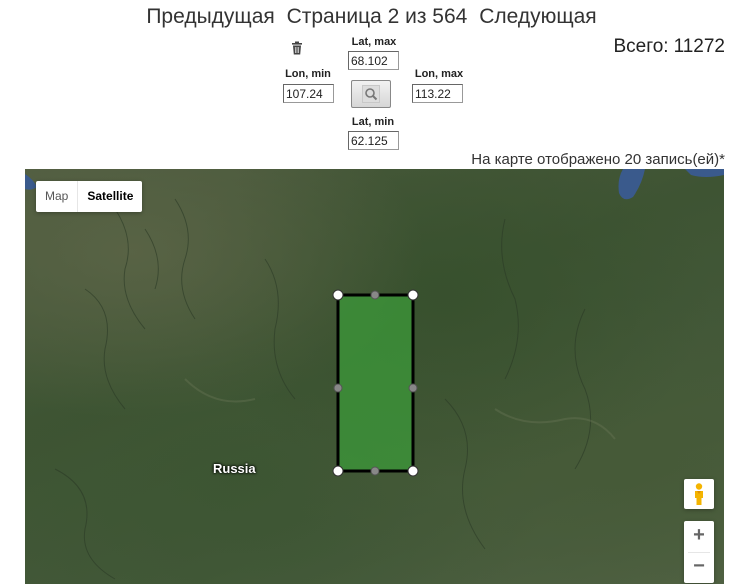 This screenshot has height=584, width=743. What do you see at coordinates (374, 42) in the screenshot?
I see `lat-max-label: Lat, max` at bounding box center [374, 42].